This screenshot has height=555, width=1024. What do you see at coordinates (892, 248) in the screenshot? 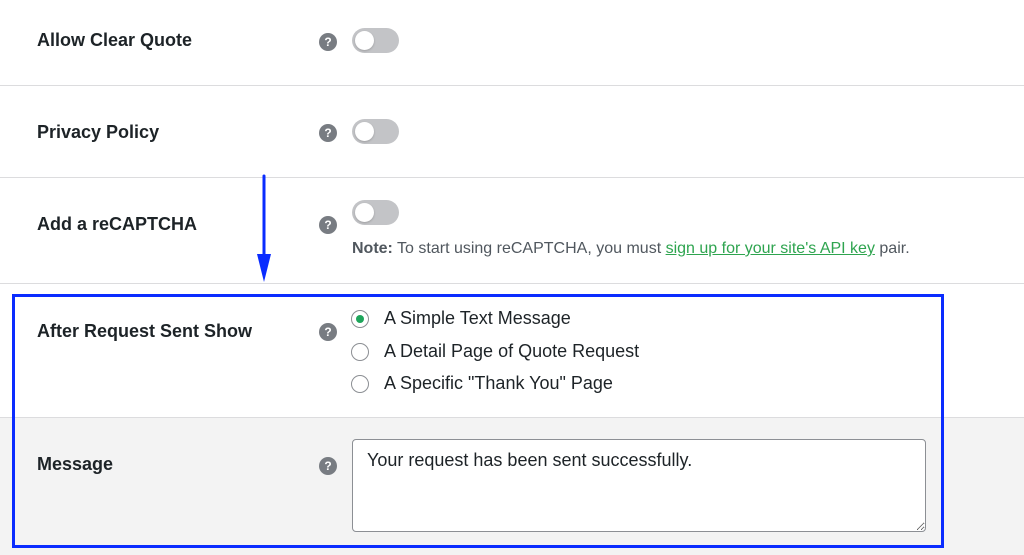
I see `note-suffix: pair.` at bounding box center [892, 248].